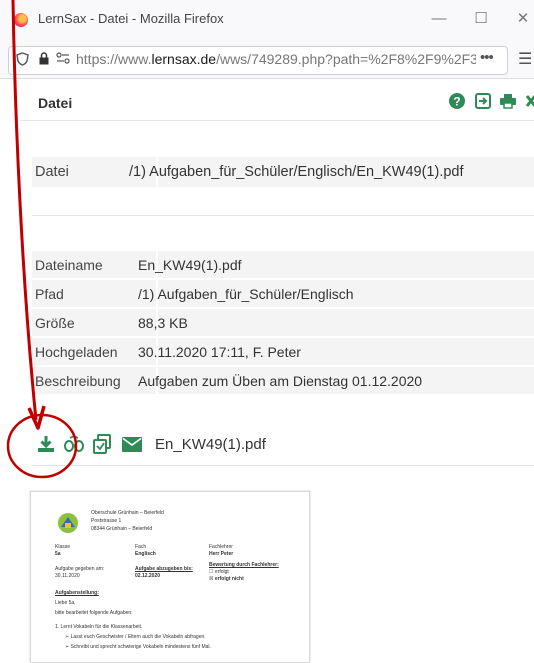 Image resolution: width=534 pixels, height=663 pixels. What do you see at coordinates (55, 103) in the screenshot?
I see `page-title: Datei` at bounding box center [55, 103].